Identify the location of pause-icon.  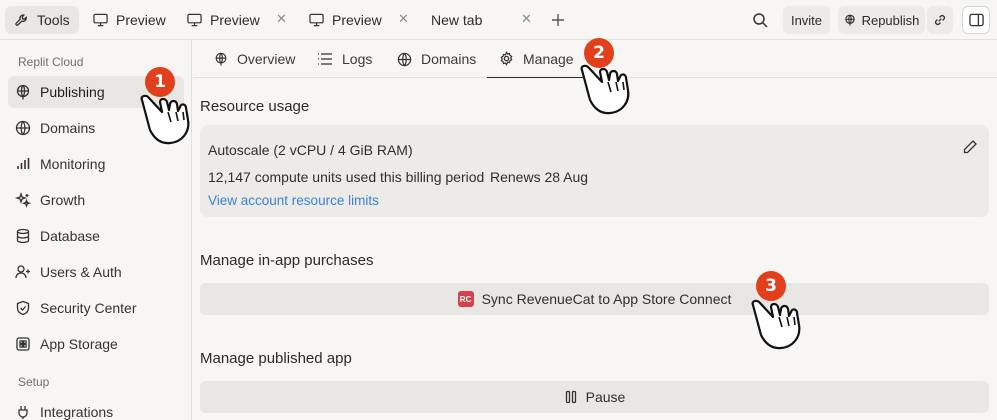
(570, 397).